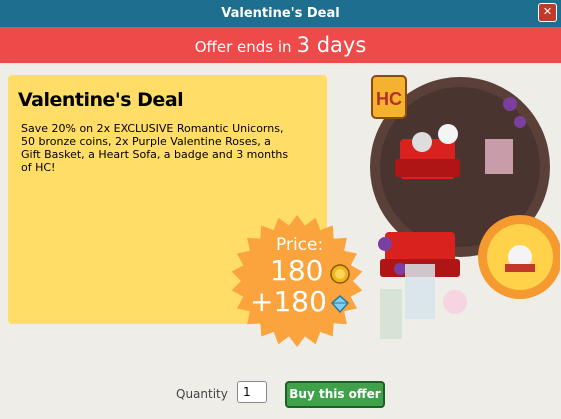 The image size is (561, 419). I want to click on quantity-input, so click(252, 392).